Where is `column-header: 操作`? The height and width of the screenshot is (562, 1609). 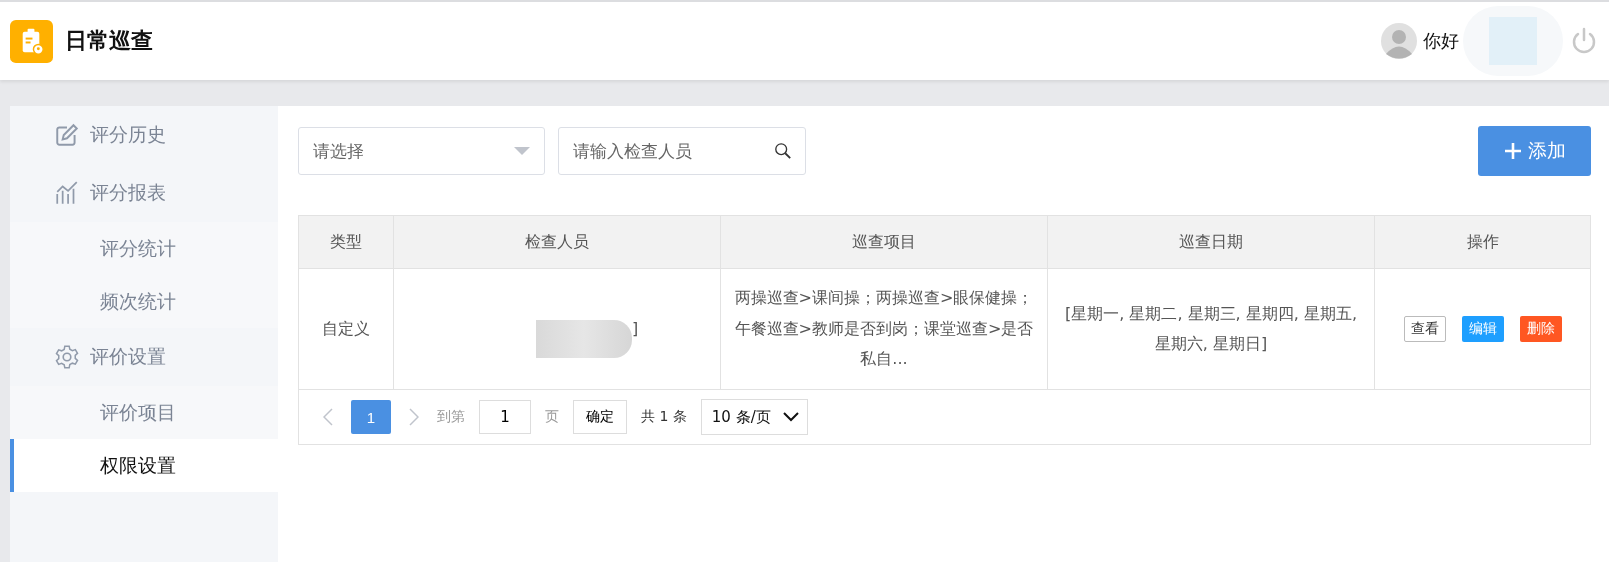
column-header: 操作 is located at coordinates (1482, 241).